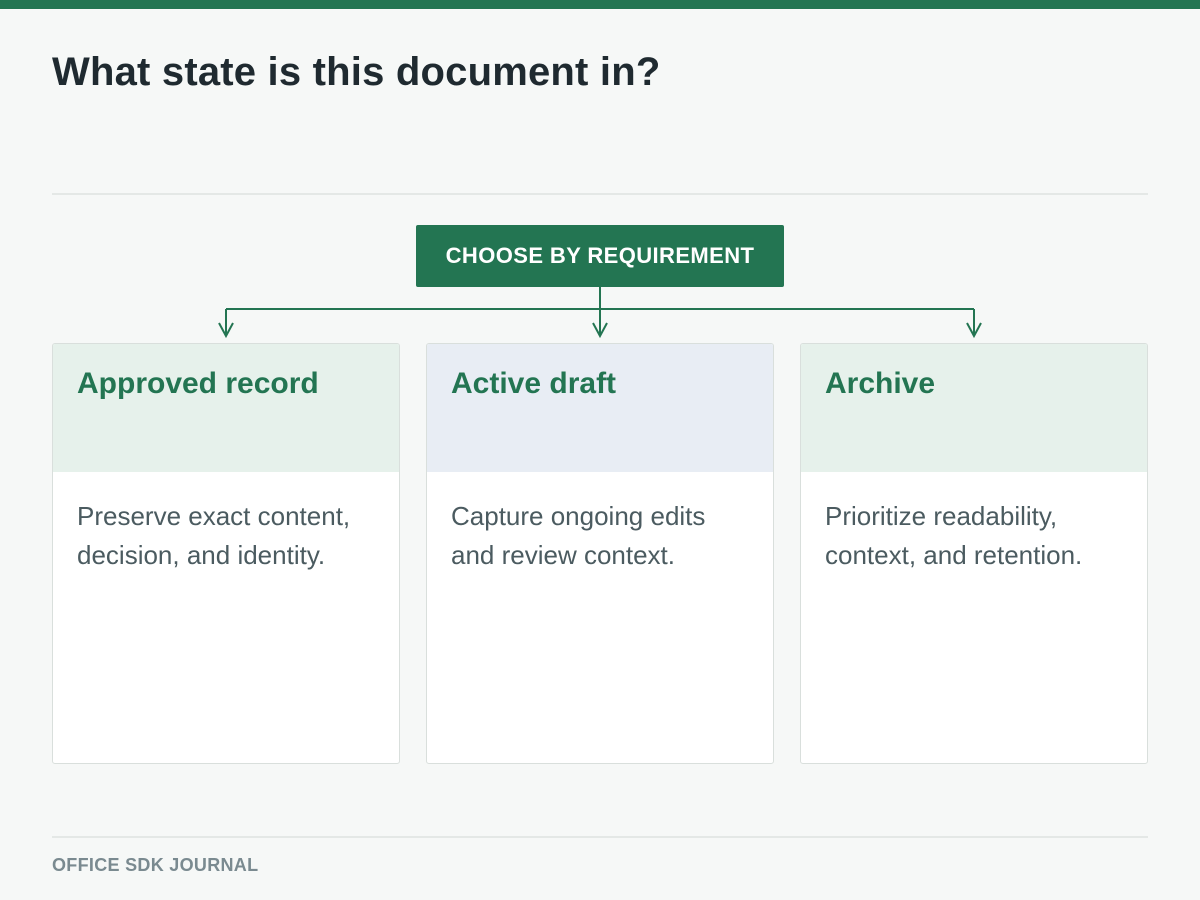 Image resolution: width=1200 pixels, height=900 pixels. Describe the element at coordinates (974, 408) in the screenshot. I see `card-header: Archive` at that location.